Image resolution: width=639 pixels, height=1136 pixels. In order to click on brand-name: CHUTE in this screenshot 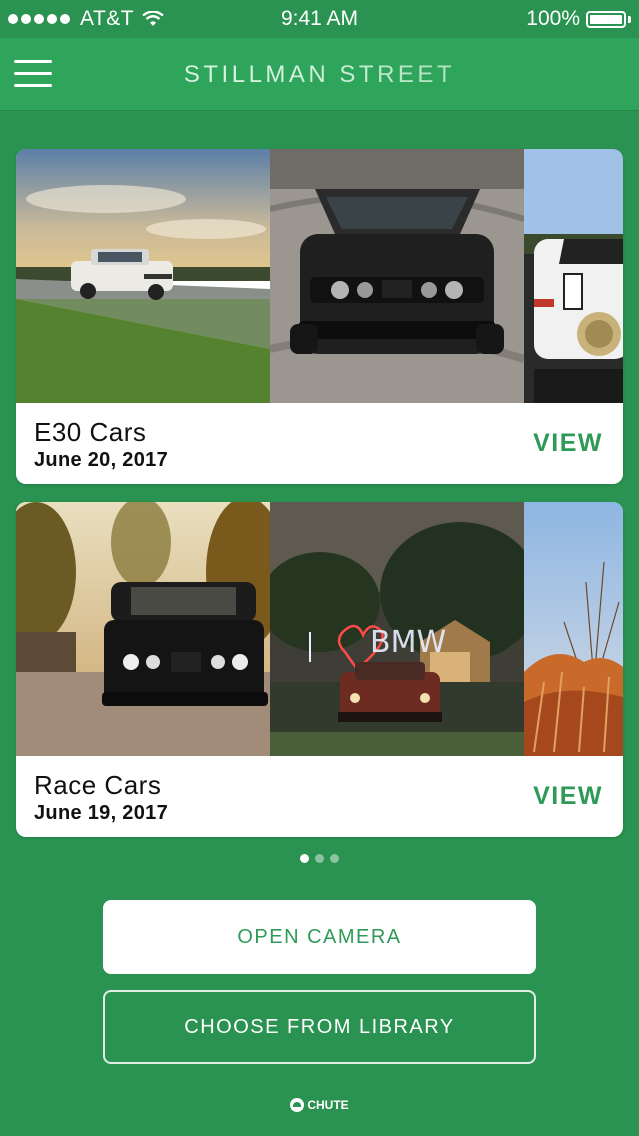, I will do `click(328, 1105)`.